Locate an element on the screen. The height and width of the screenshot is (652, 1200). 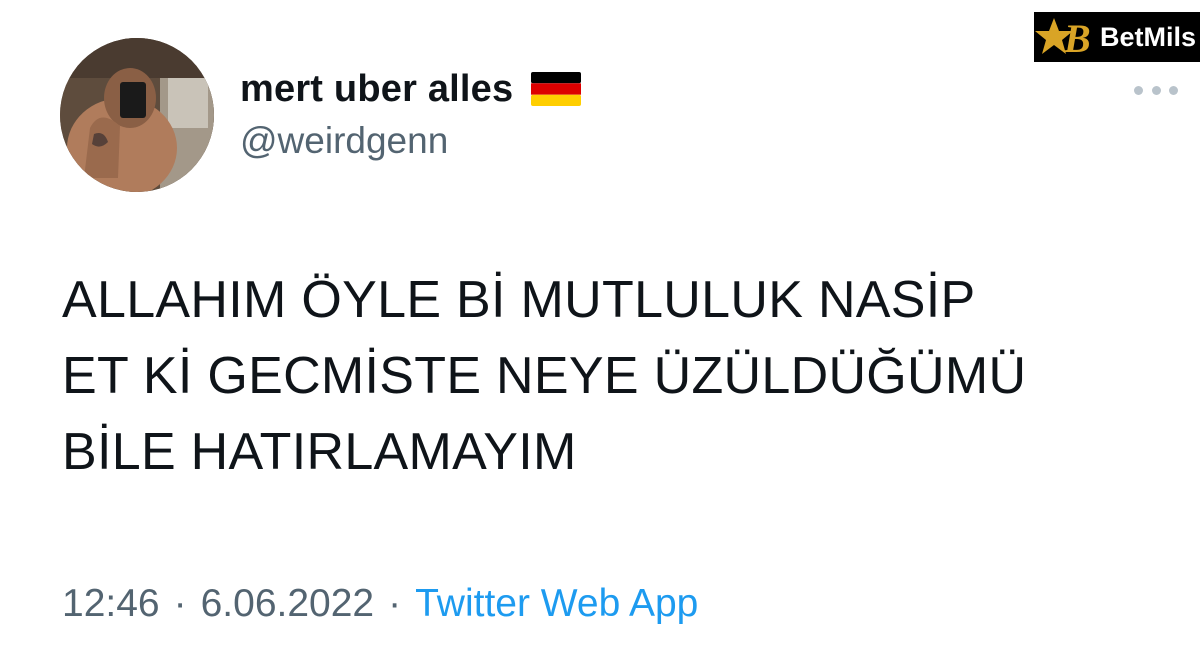
betmils-watermark-logo: B BetMils is located at coordinates (1117, 37).